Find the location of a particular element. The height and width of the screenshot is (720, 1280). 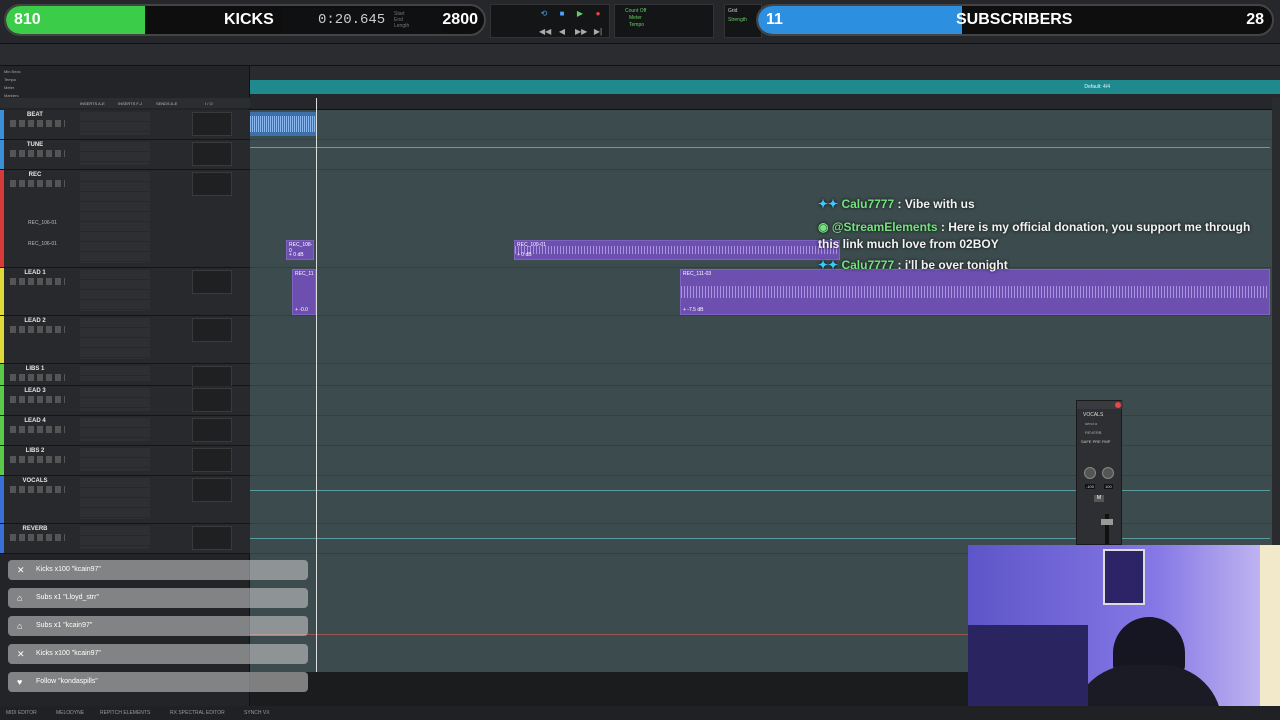

meter-ruler: Default: 4/4 is located at coordinates (765, 87).